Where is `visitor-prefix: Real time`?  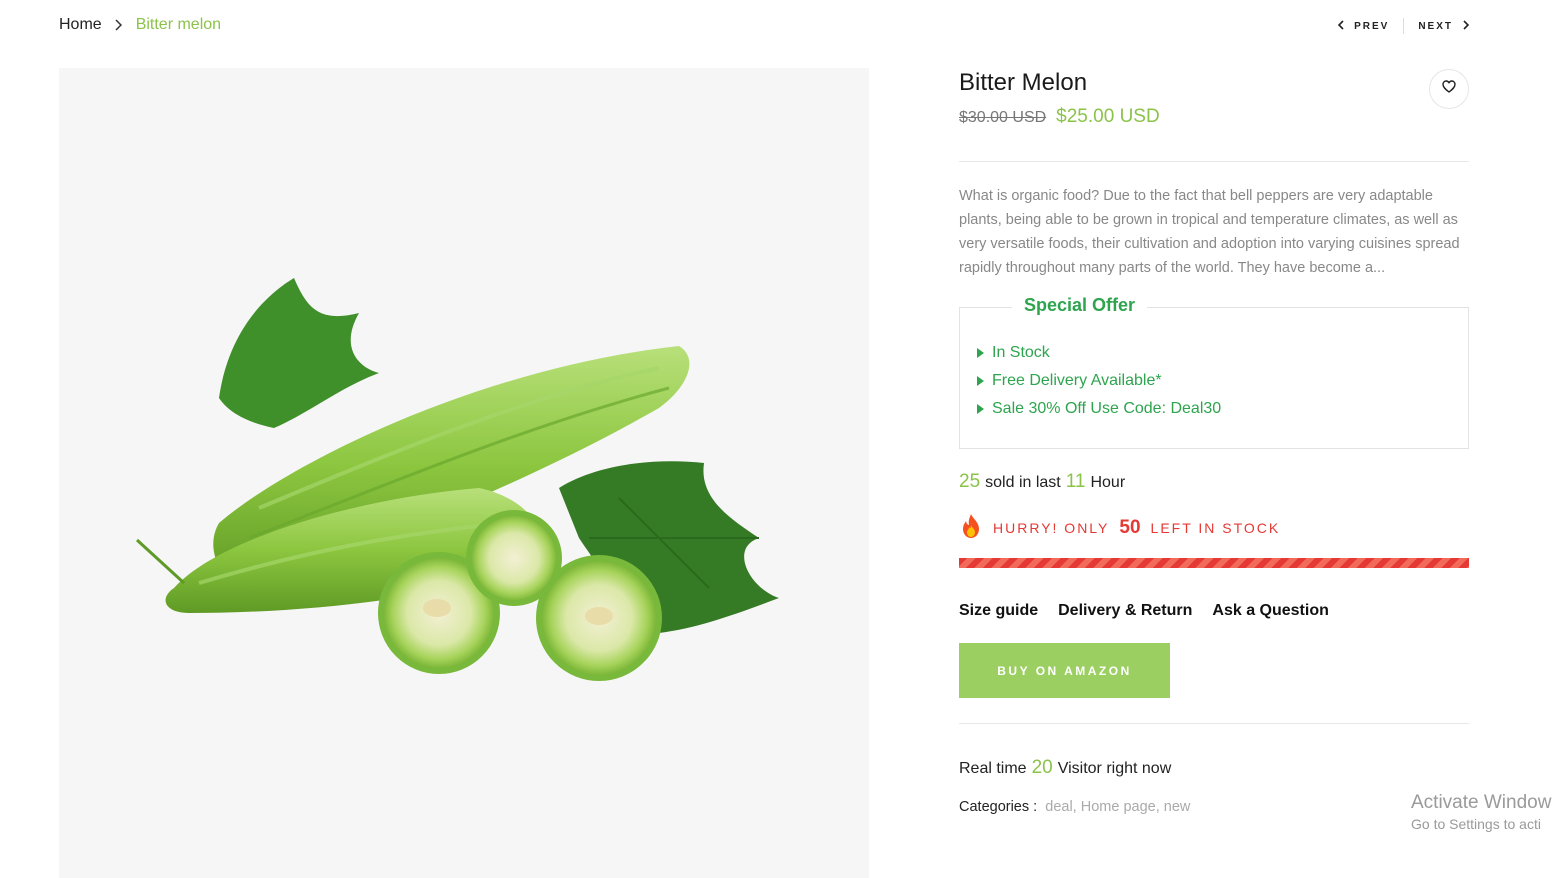 visitor-prefix: Real time is located at coordinates (993, 768).